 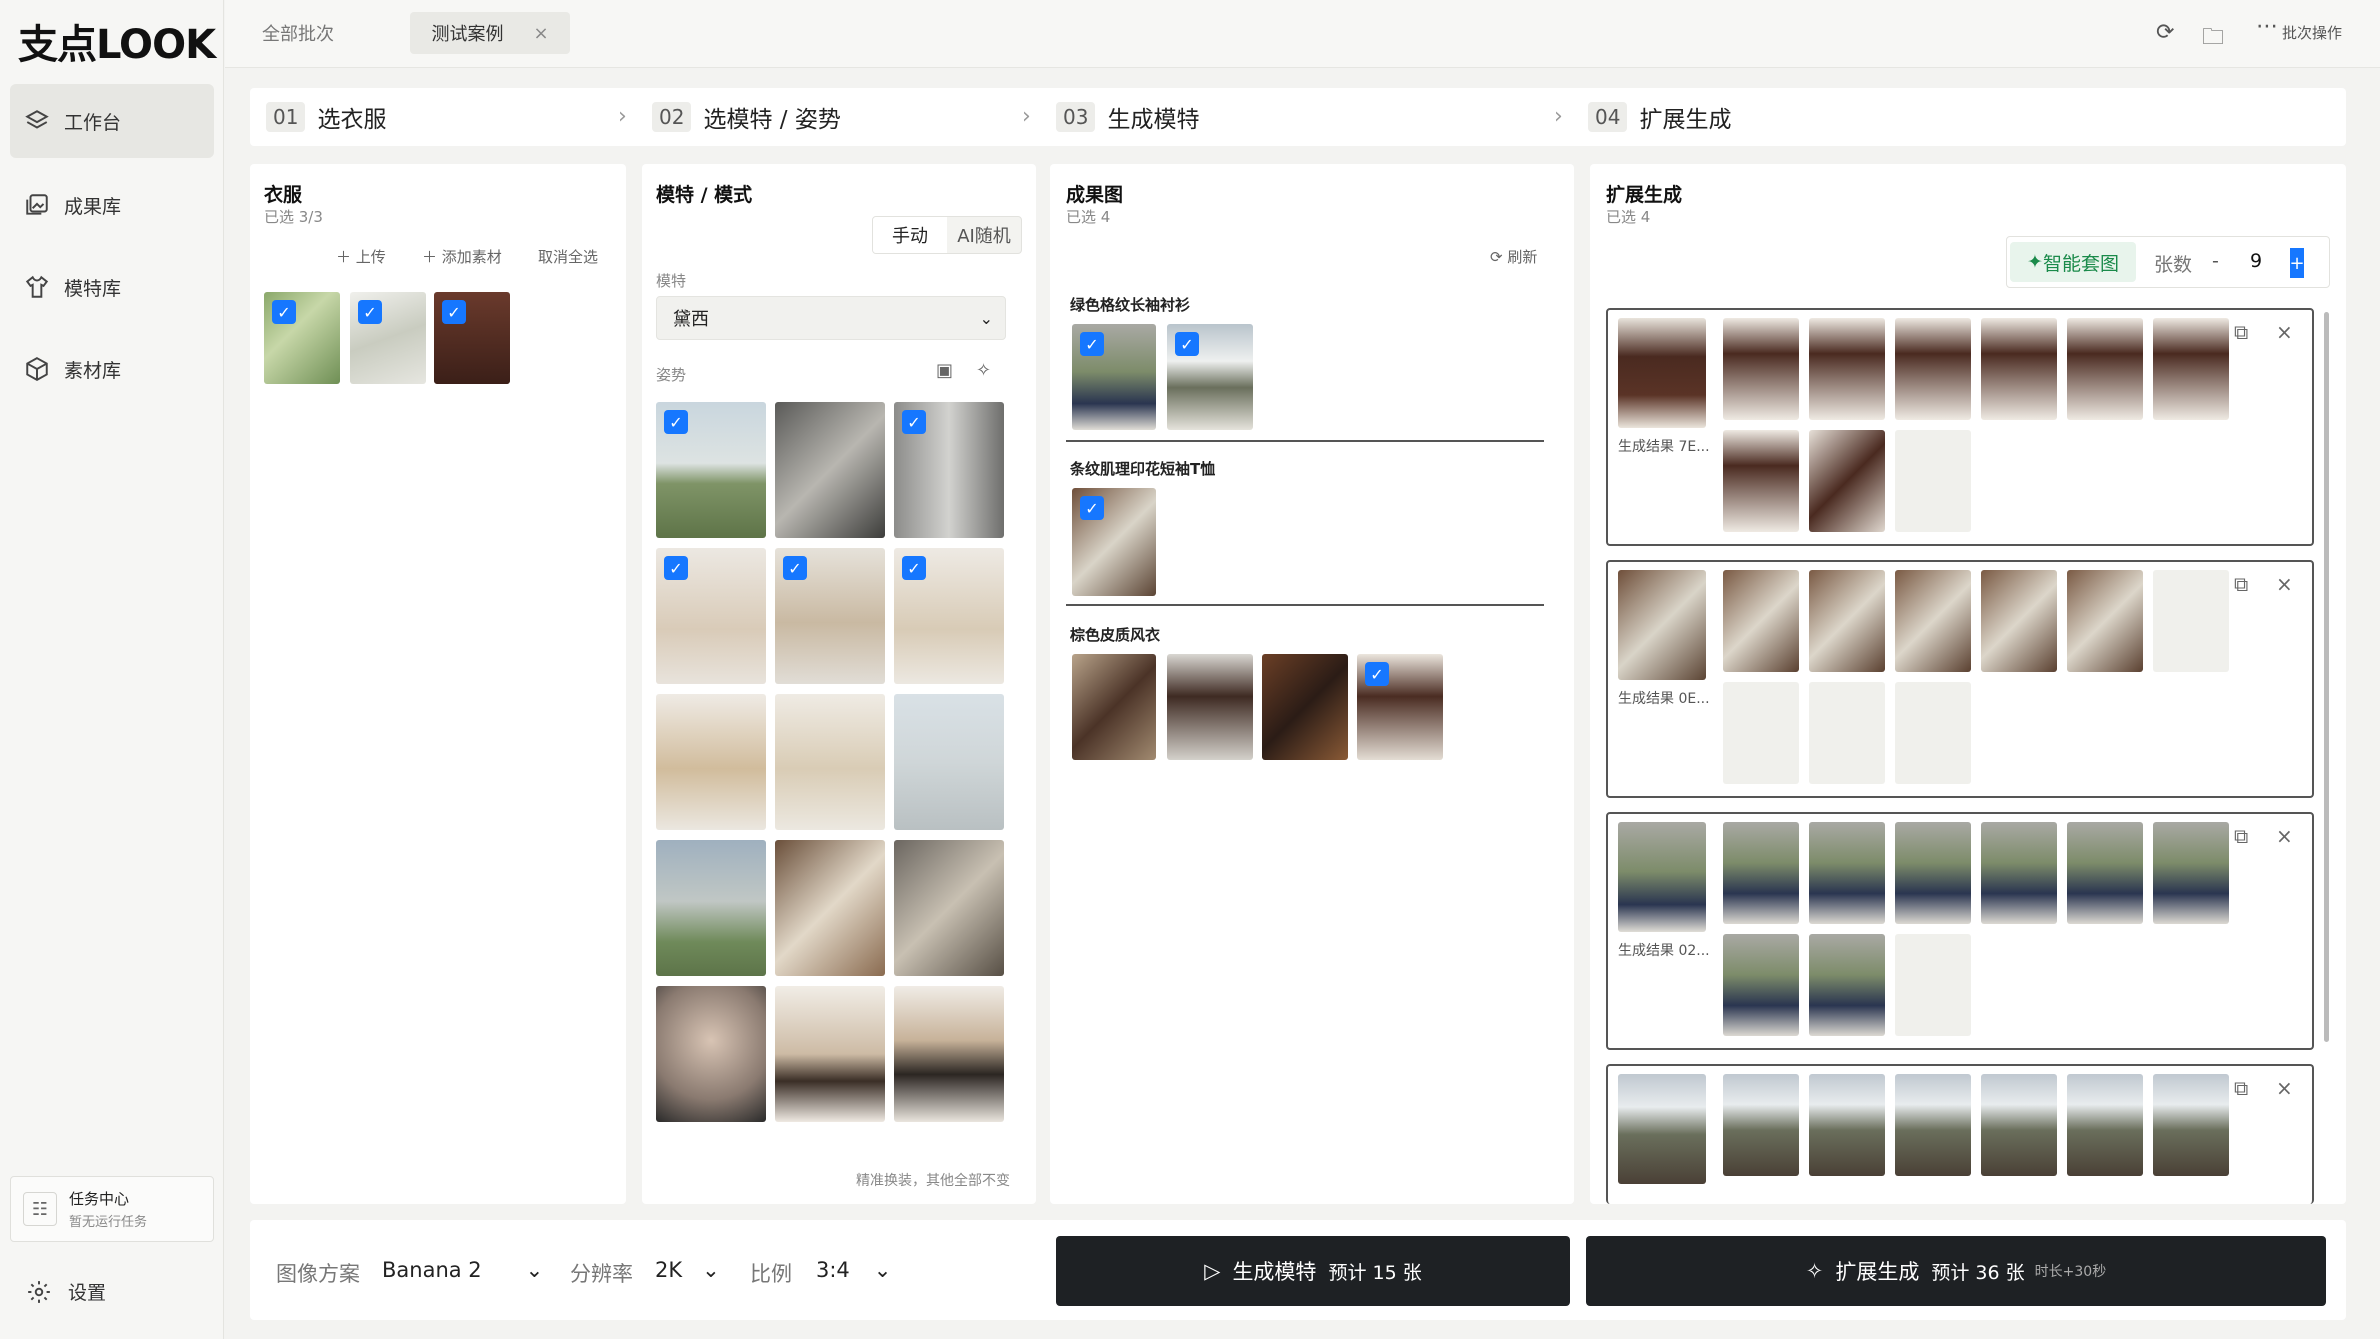 I want to click on scheme-select: Banana 2 ⌄, so click(x=462, y=1270).